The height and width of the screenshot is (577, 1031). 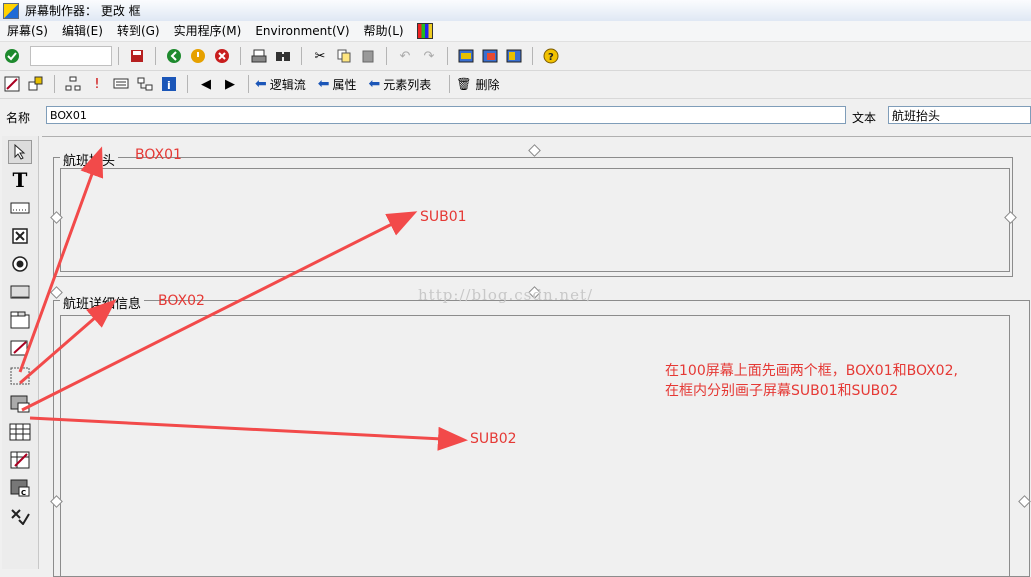 I want to click on undo-icon: ↶, so click(x=405, y=56).